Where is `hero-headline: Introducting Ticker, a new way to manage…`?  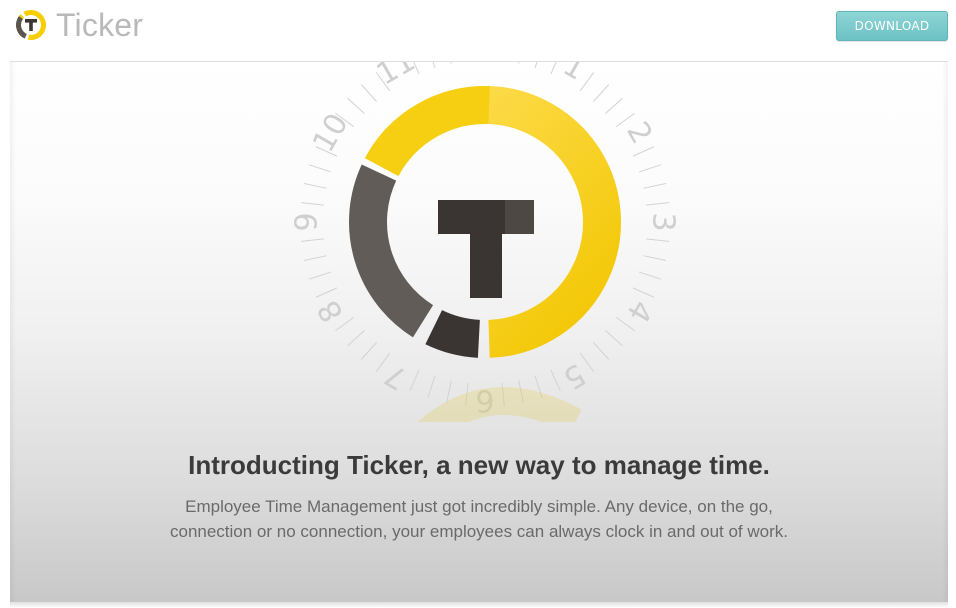 hero-headline: Introducting Ticker, a new way to manage… is located at coordinates (479, 465).